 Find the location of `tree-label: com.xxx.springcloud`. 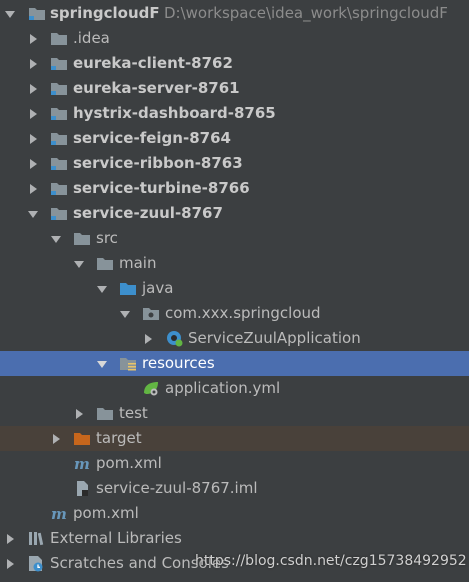

tree-label: com.xxx.springcloud is located at coordinates (243, 313).